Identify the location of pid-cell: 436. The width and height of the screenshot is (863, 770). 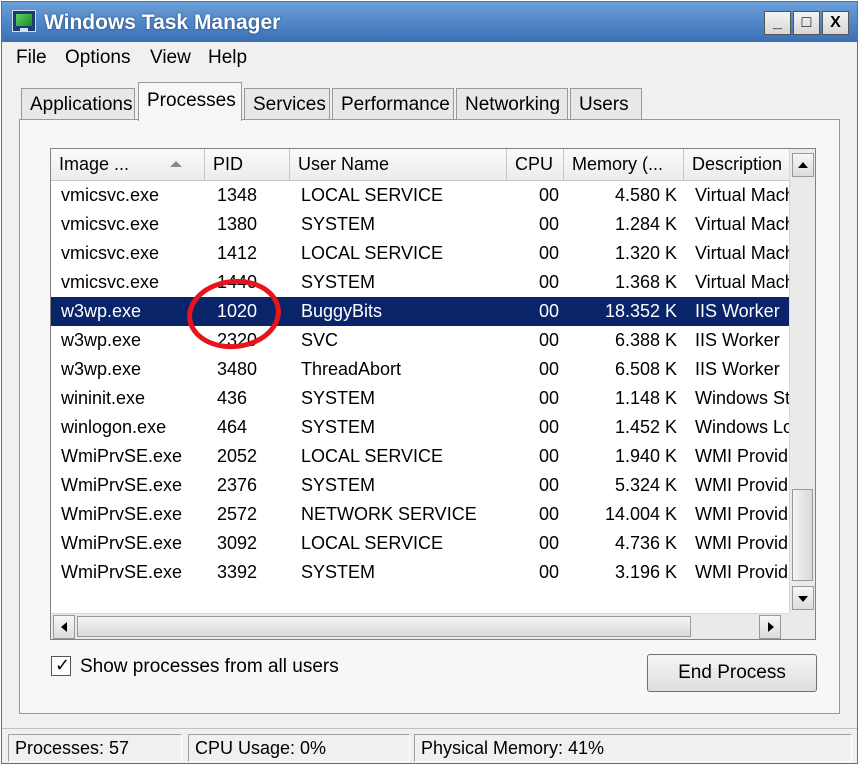
(232, 398).